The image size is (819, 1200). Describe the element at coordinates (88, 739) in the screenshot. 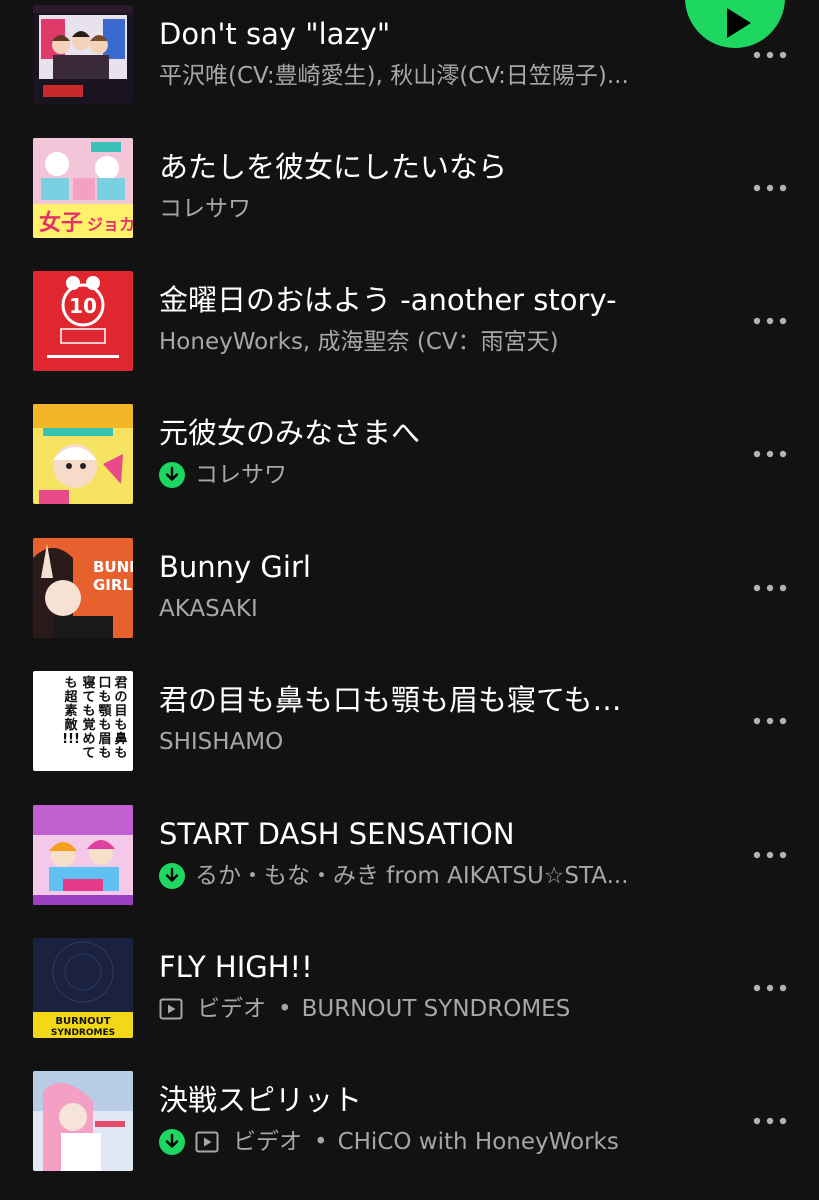

I see `svg-text: め` at that location.